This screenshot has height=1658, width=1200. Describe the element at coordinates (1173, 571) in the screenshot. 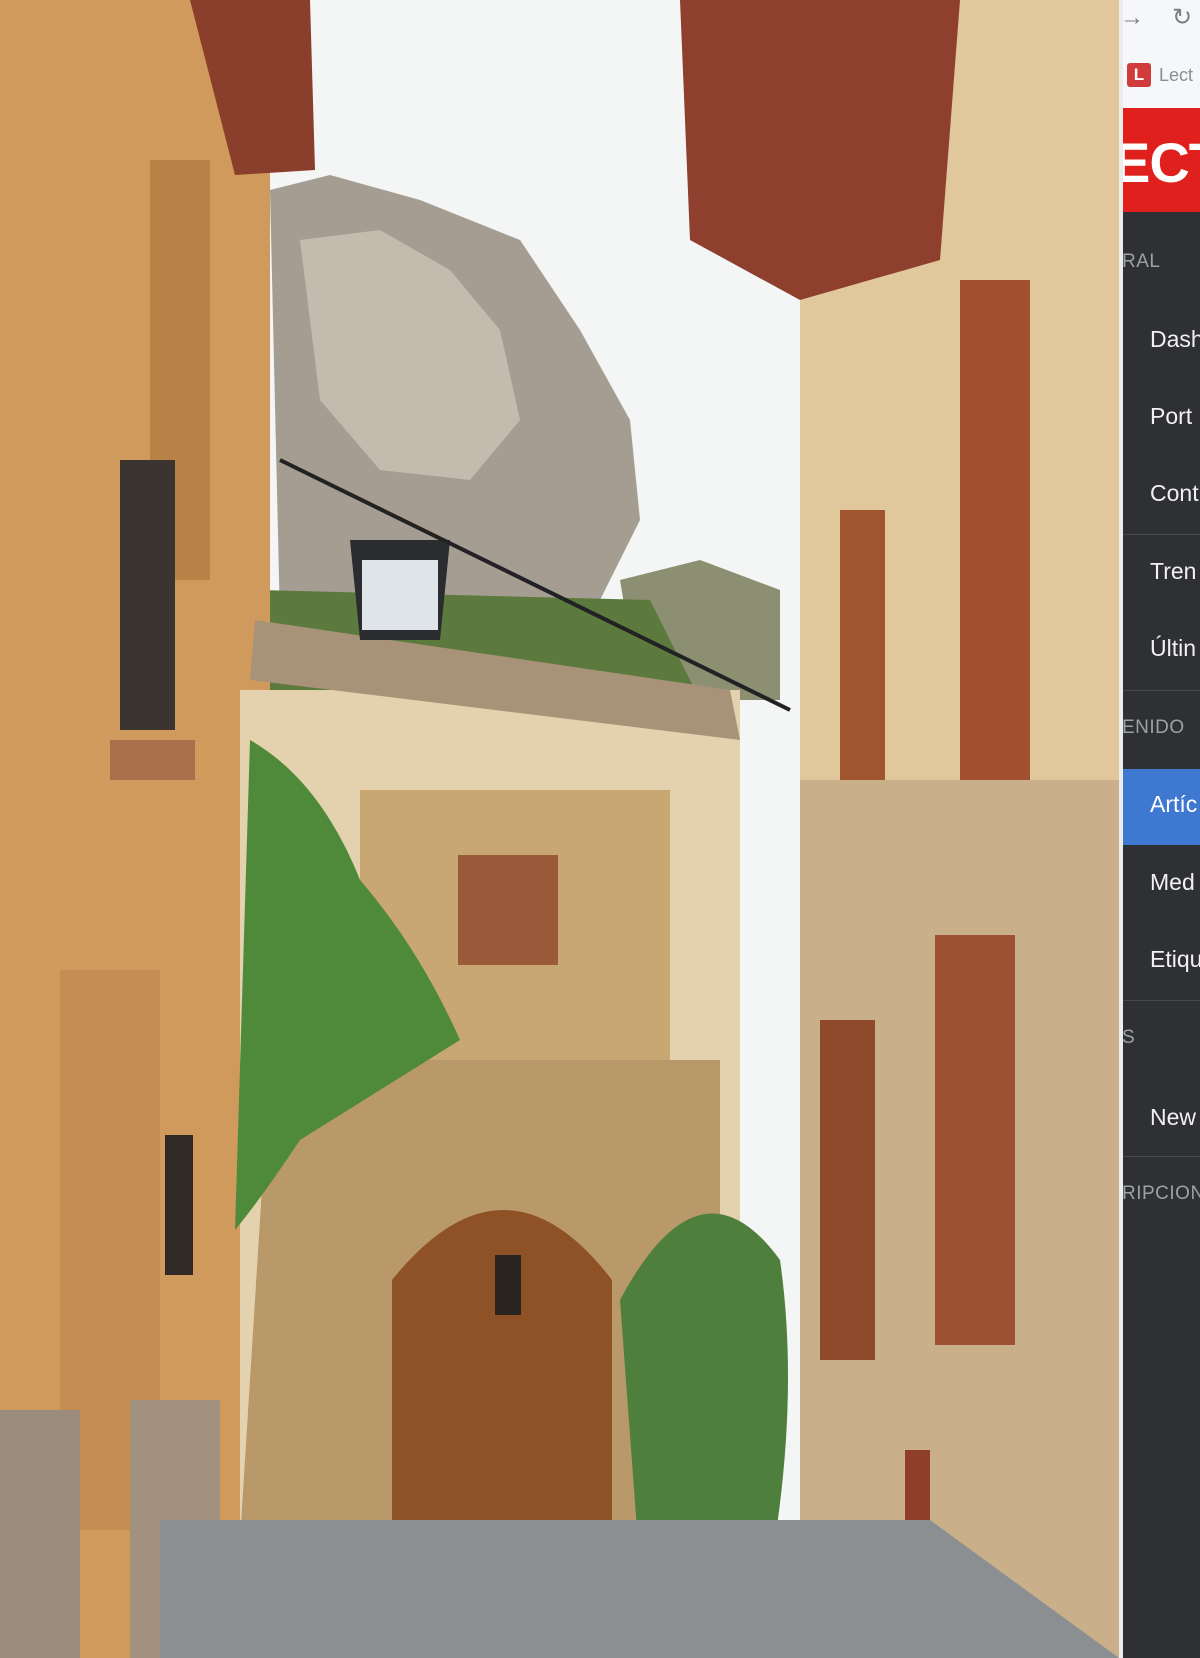

I see `sidebar-item-trending: Tren` at that location.